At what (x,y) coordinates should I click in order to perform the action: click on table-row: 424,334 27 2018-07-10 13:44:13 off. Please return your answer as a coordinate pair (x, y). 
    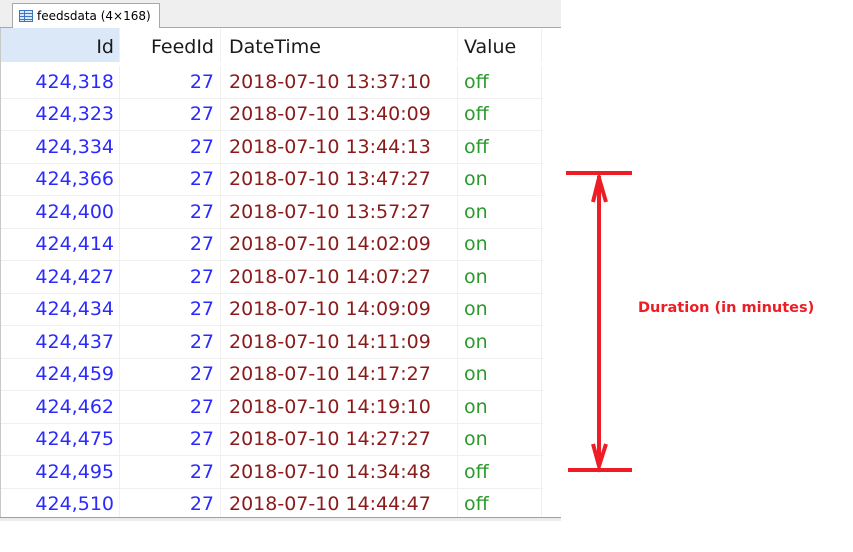
    Looking at the image, I should click on (272, 147).